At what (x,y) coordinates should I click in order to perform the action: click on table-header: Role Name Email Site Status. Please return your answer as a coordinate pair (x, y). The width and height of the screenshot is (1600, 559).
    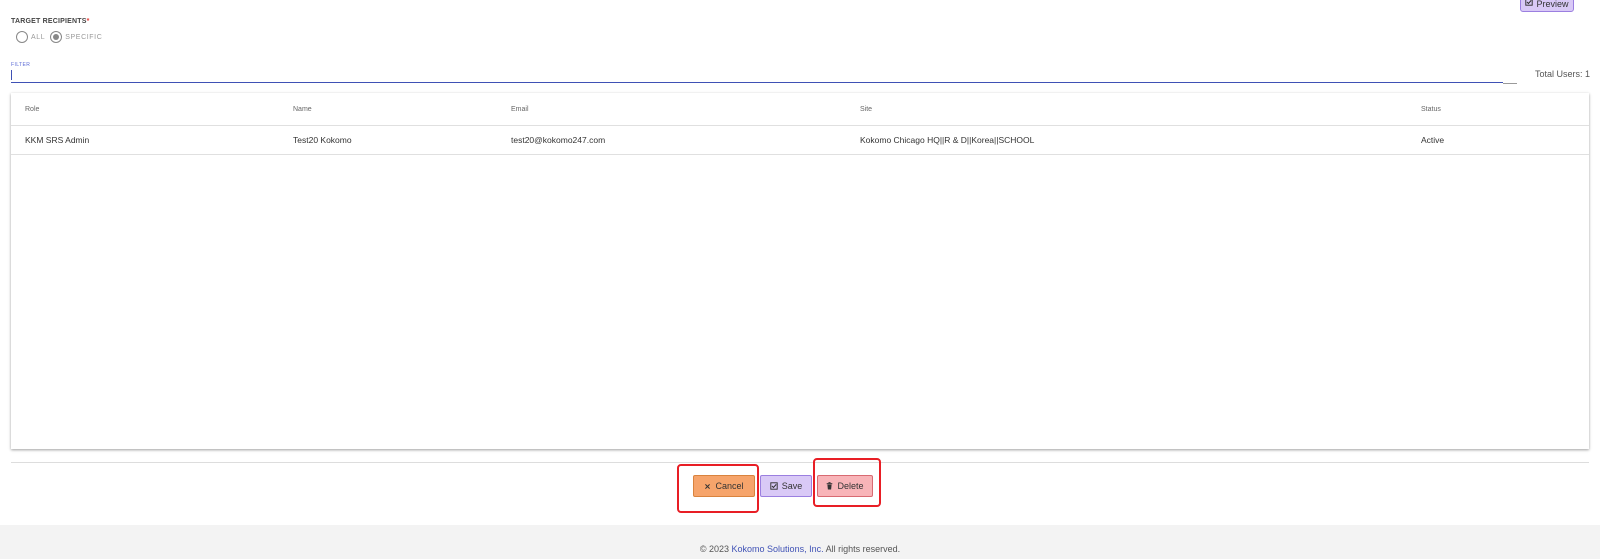
    Looking at the image, I should click on (800, 109).